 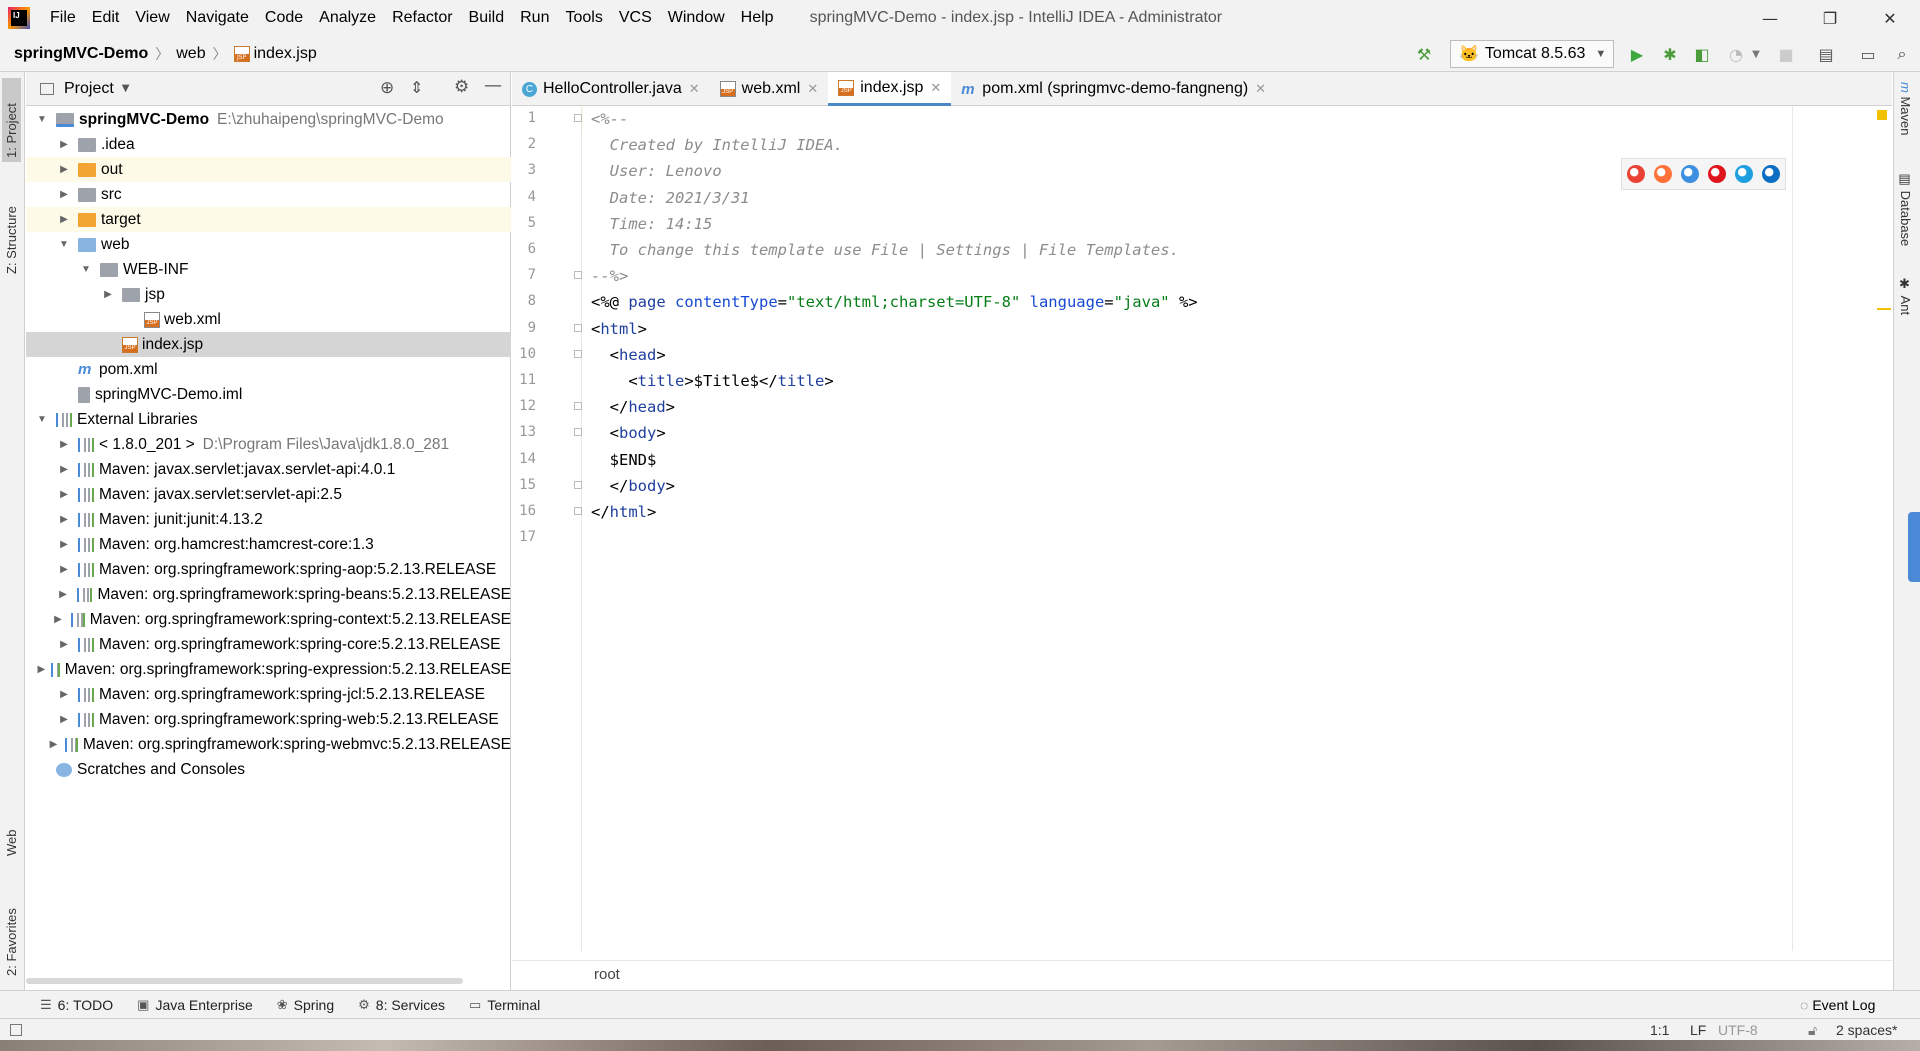 What do you see at coordinates (190, 54) in the screenshot?
I see `breadcrumb-folder: web` at bounding box center [190, 54].